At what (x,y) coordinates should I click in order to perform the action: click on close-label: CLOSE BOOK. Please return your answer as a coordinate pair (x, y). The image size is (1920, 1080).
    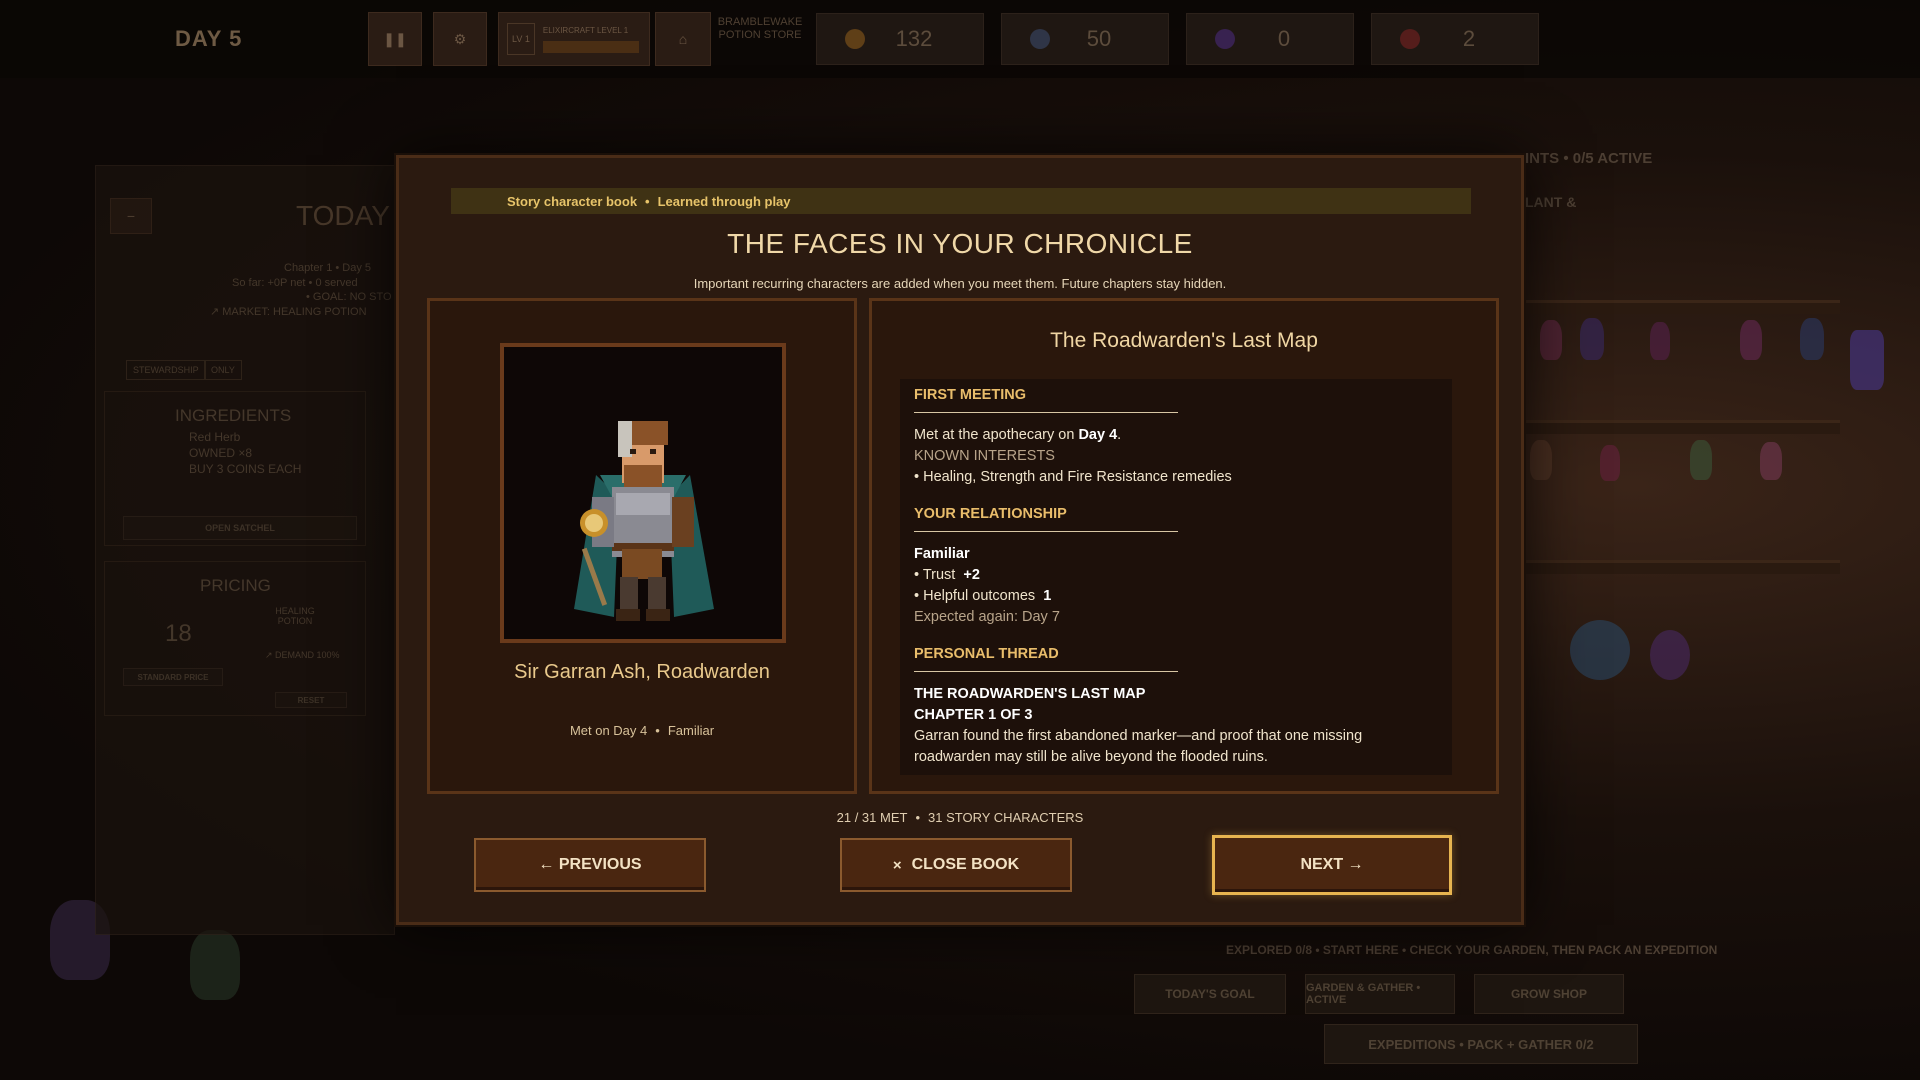
    Looking at the image, I should click on (965, 864).